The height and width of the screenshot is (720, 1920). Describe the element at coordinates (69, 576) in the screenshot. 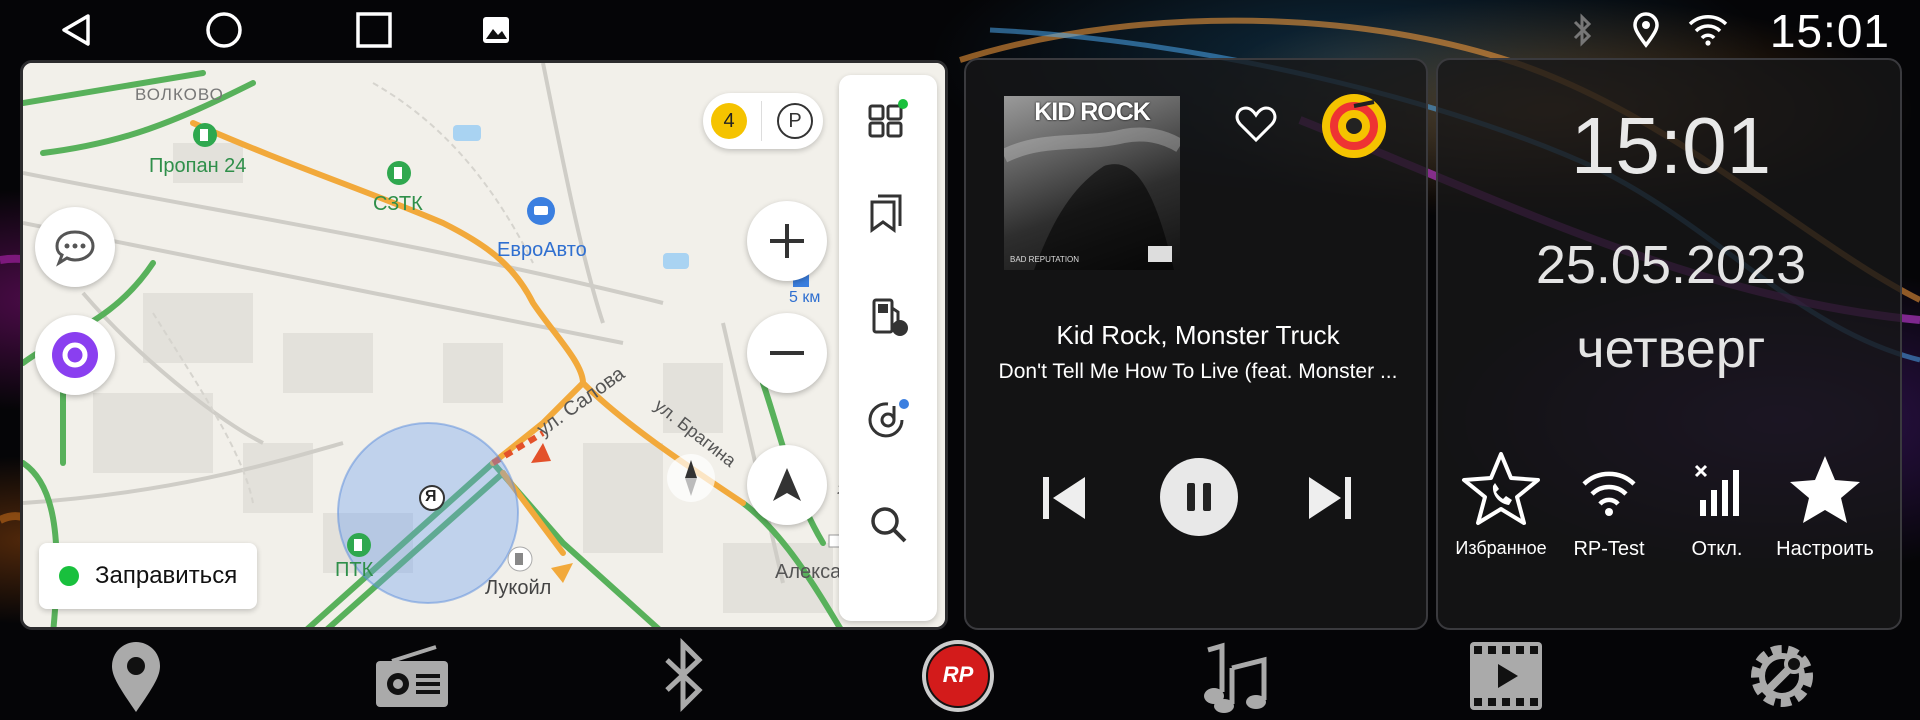

I see `refuel-status-dot` at that location.